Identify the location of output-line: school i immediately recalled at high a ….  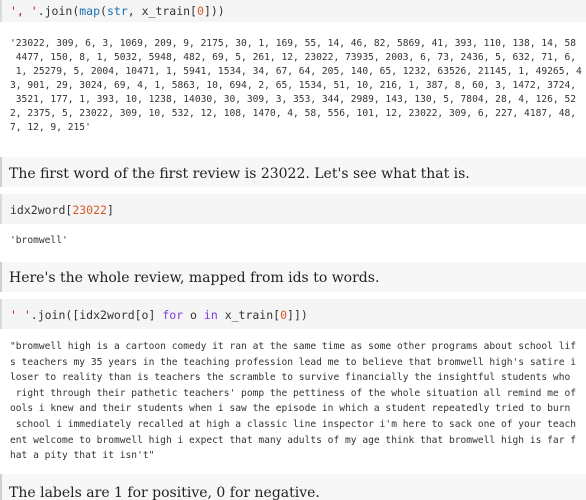
(293, 424).